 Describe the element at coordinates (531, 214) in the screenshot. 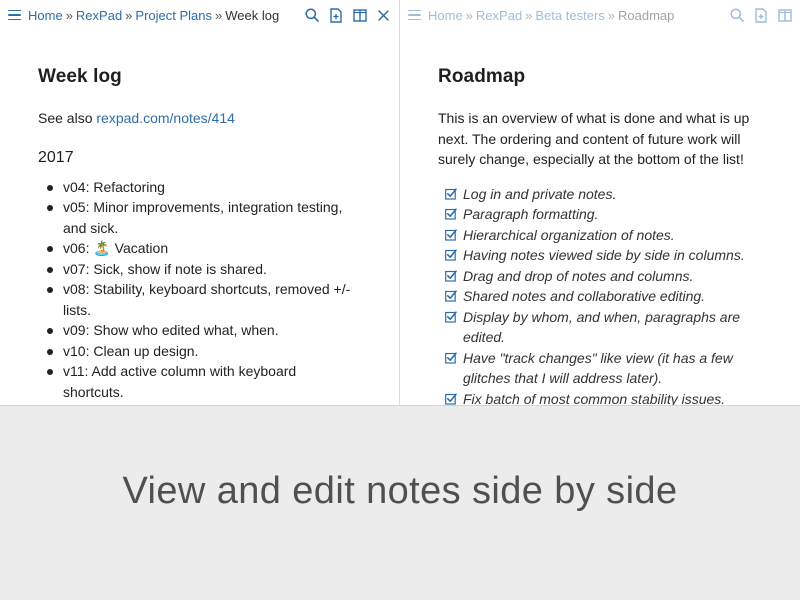

I see `checklist-item-text: Paragraph formatting.` at that location.